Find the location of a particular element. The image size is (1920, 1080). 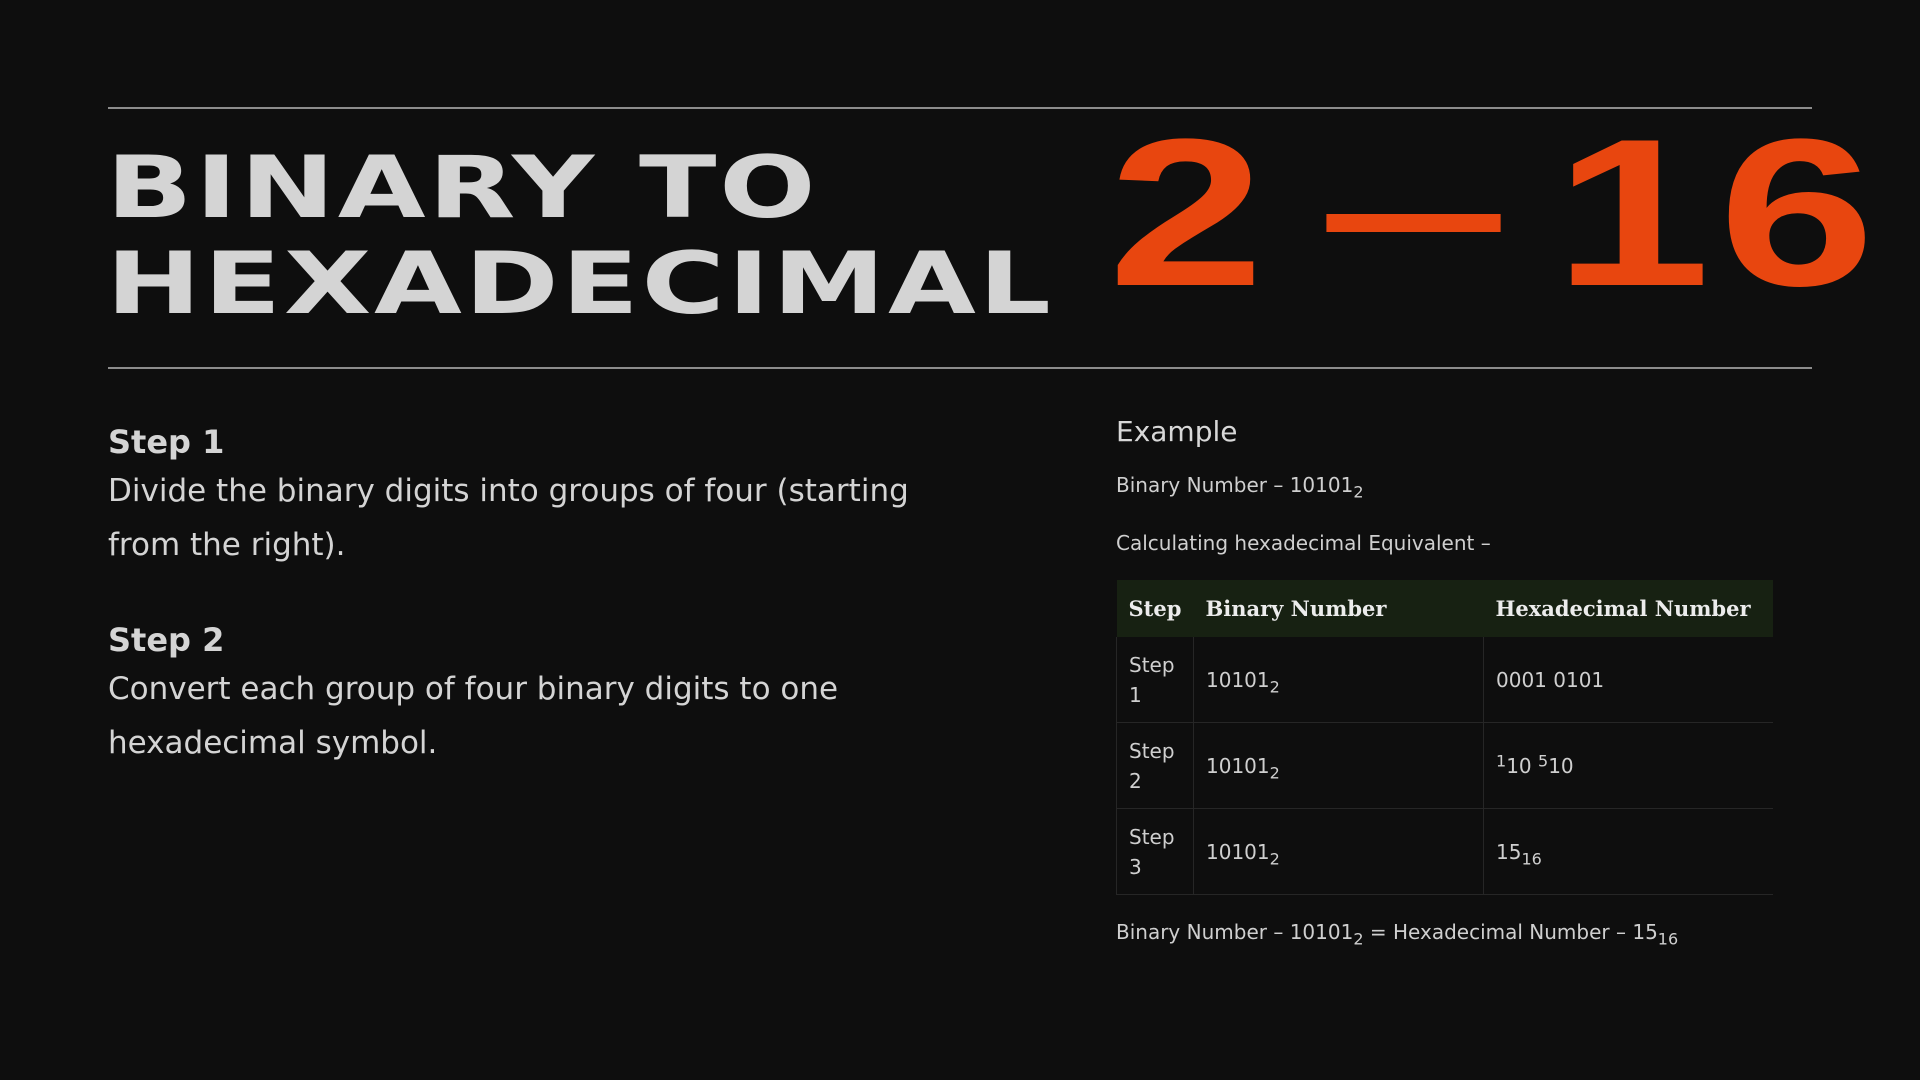

calculation-label: Calculating hexadecimal Equivalent – is located at coordinates (1303, 543).